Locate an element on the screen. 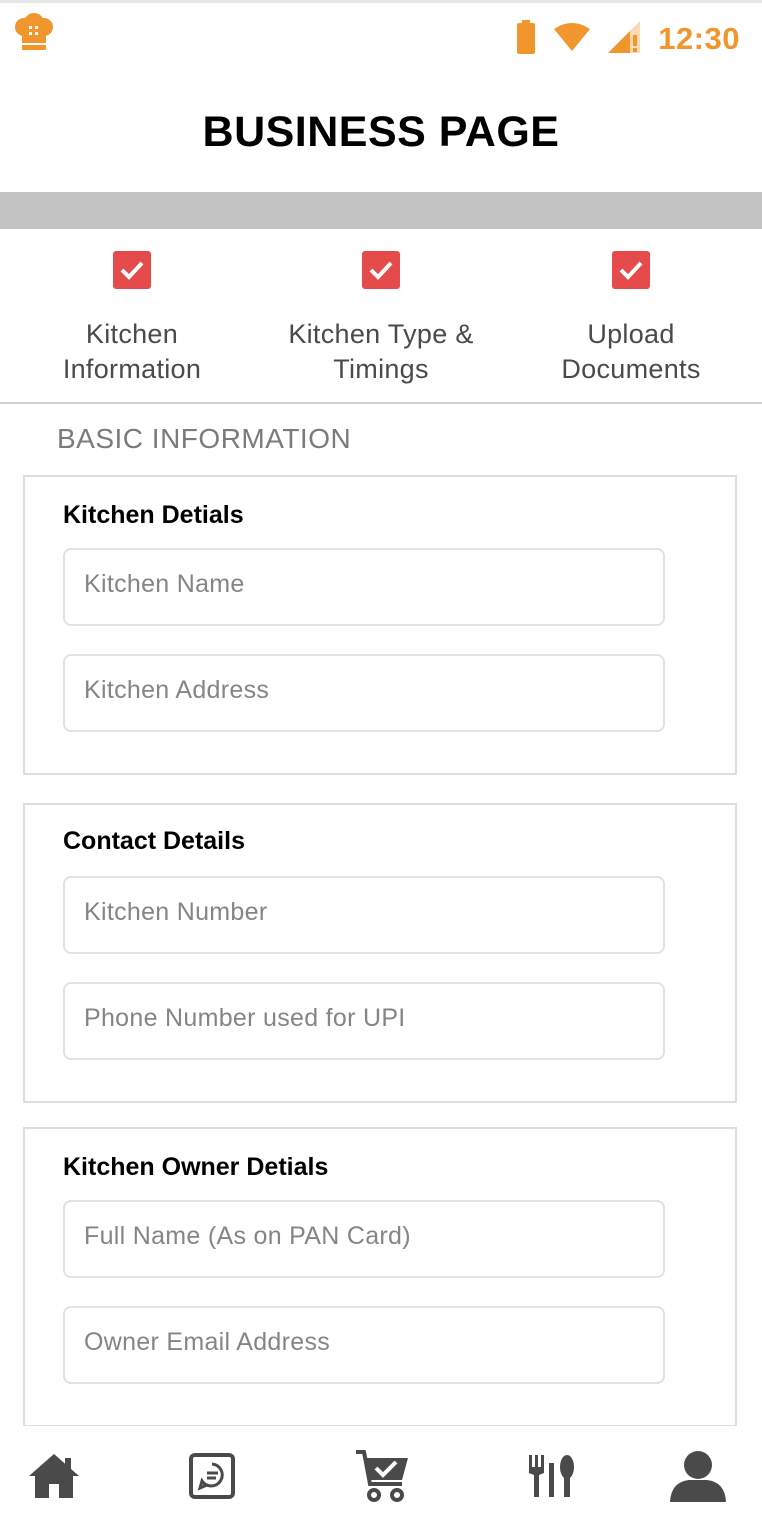 This screenshot has height=1526, width=762. field-placeholder: Owner Email Address is located at coordinates (207, 1342).